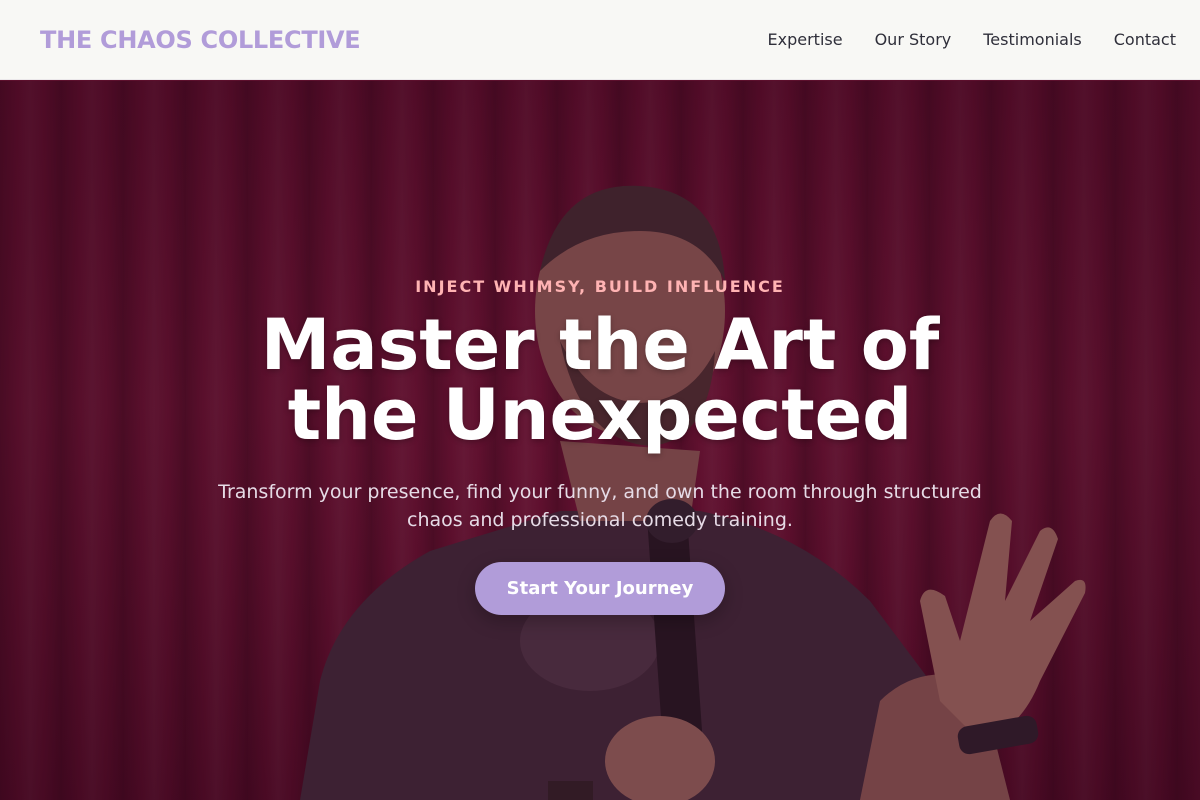 Image resolution: width=1200 pixels, height=800 pixels. I want to click on nav-link-testimonials: Testimonials, so click(1032, 39).